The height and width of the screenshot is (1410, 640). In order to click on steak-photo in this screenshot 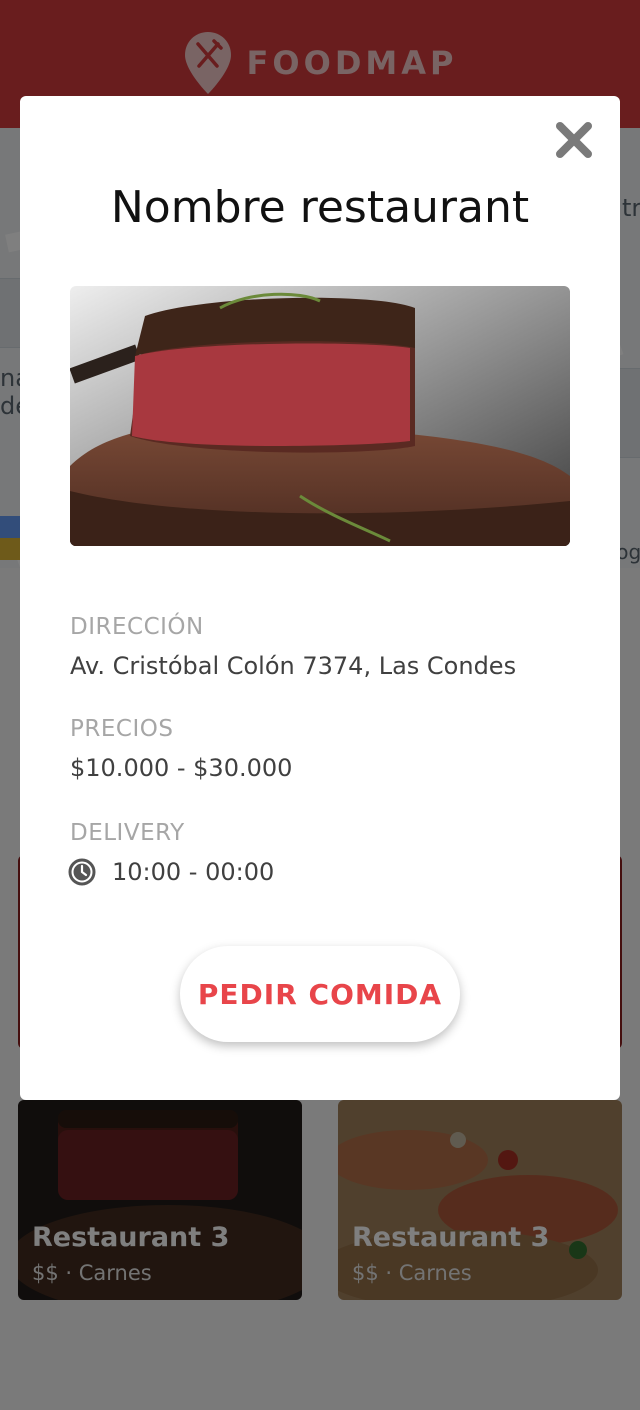, I will do `click(320, 416)`.